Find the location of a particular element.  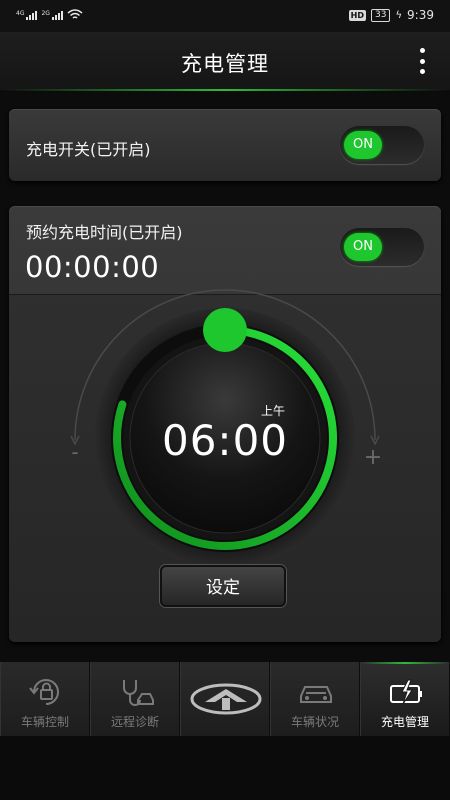

car-icon is located at coordinates (316, 694).